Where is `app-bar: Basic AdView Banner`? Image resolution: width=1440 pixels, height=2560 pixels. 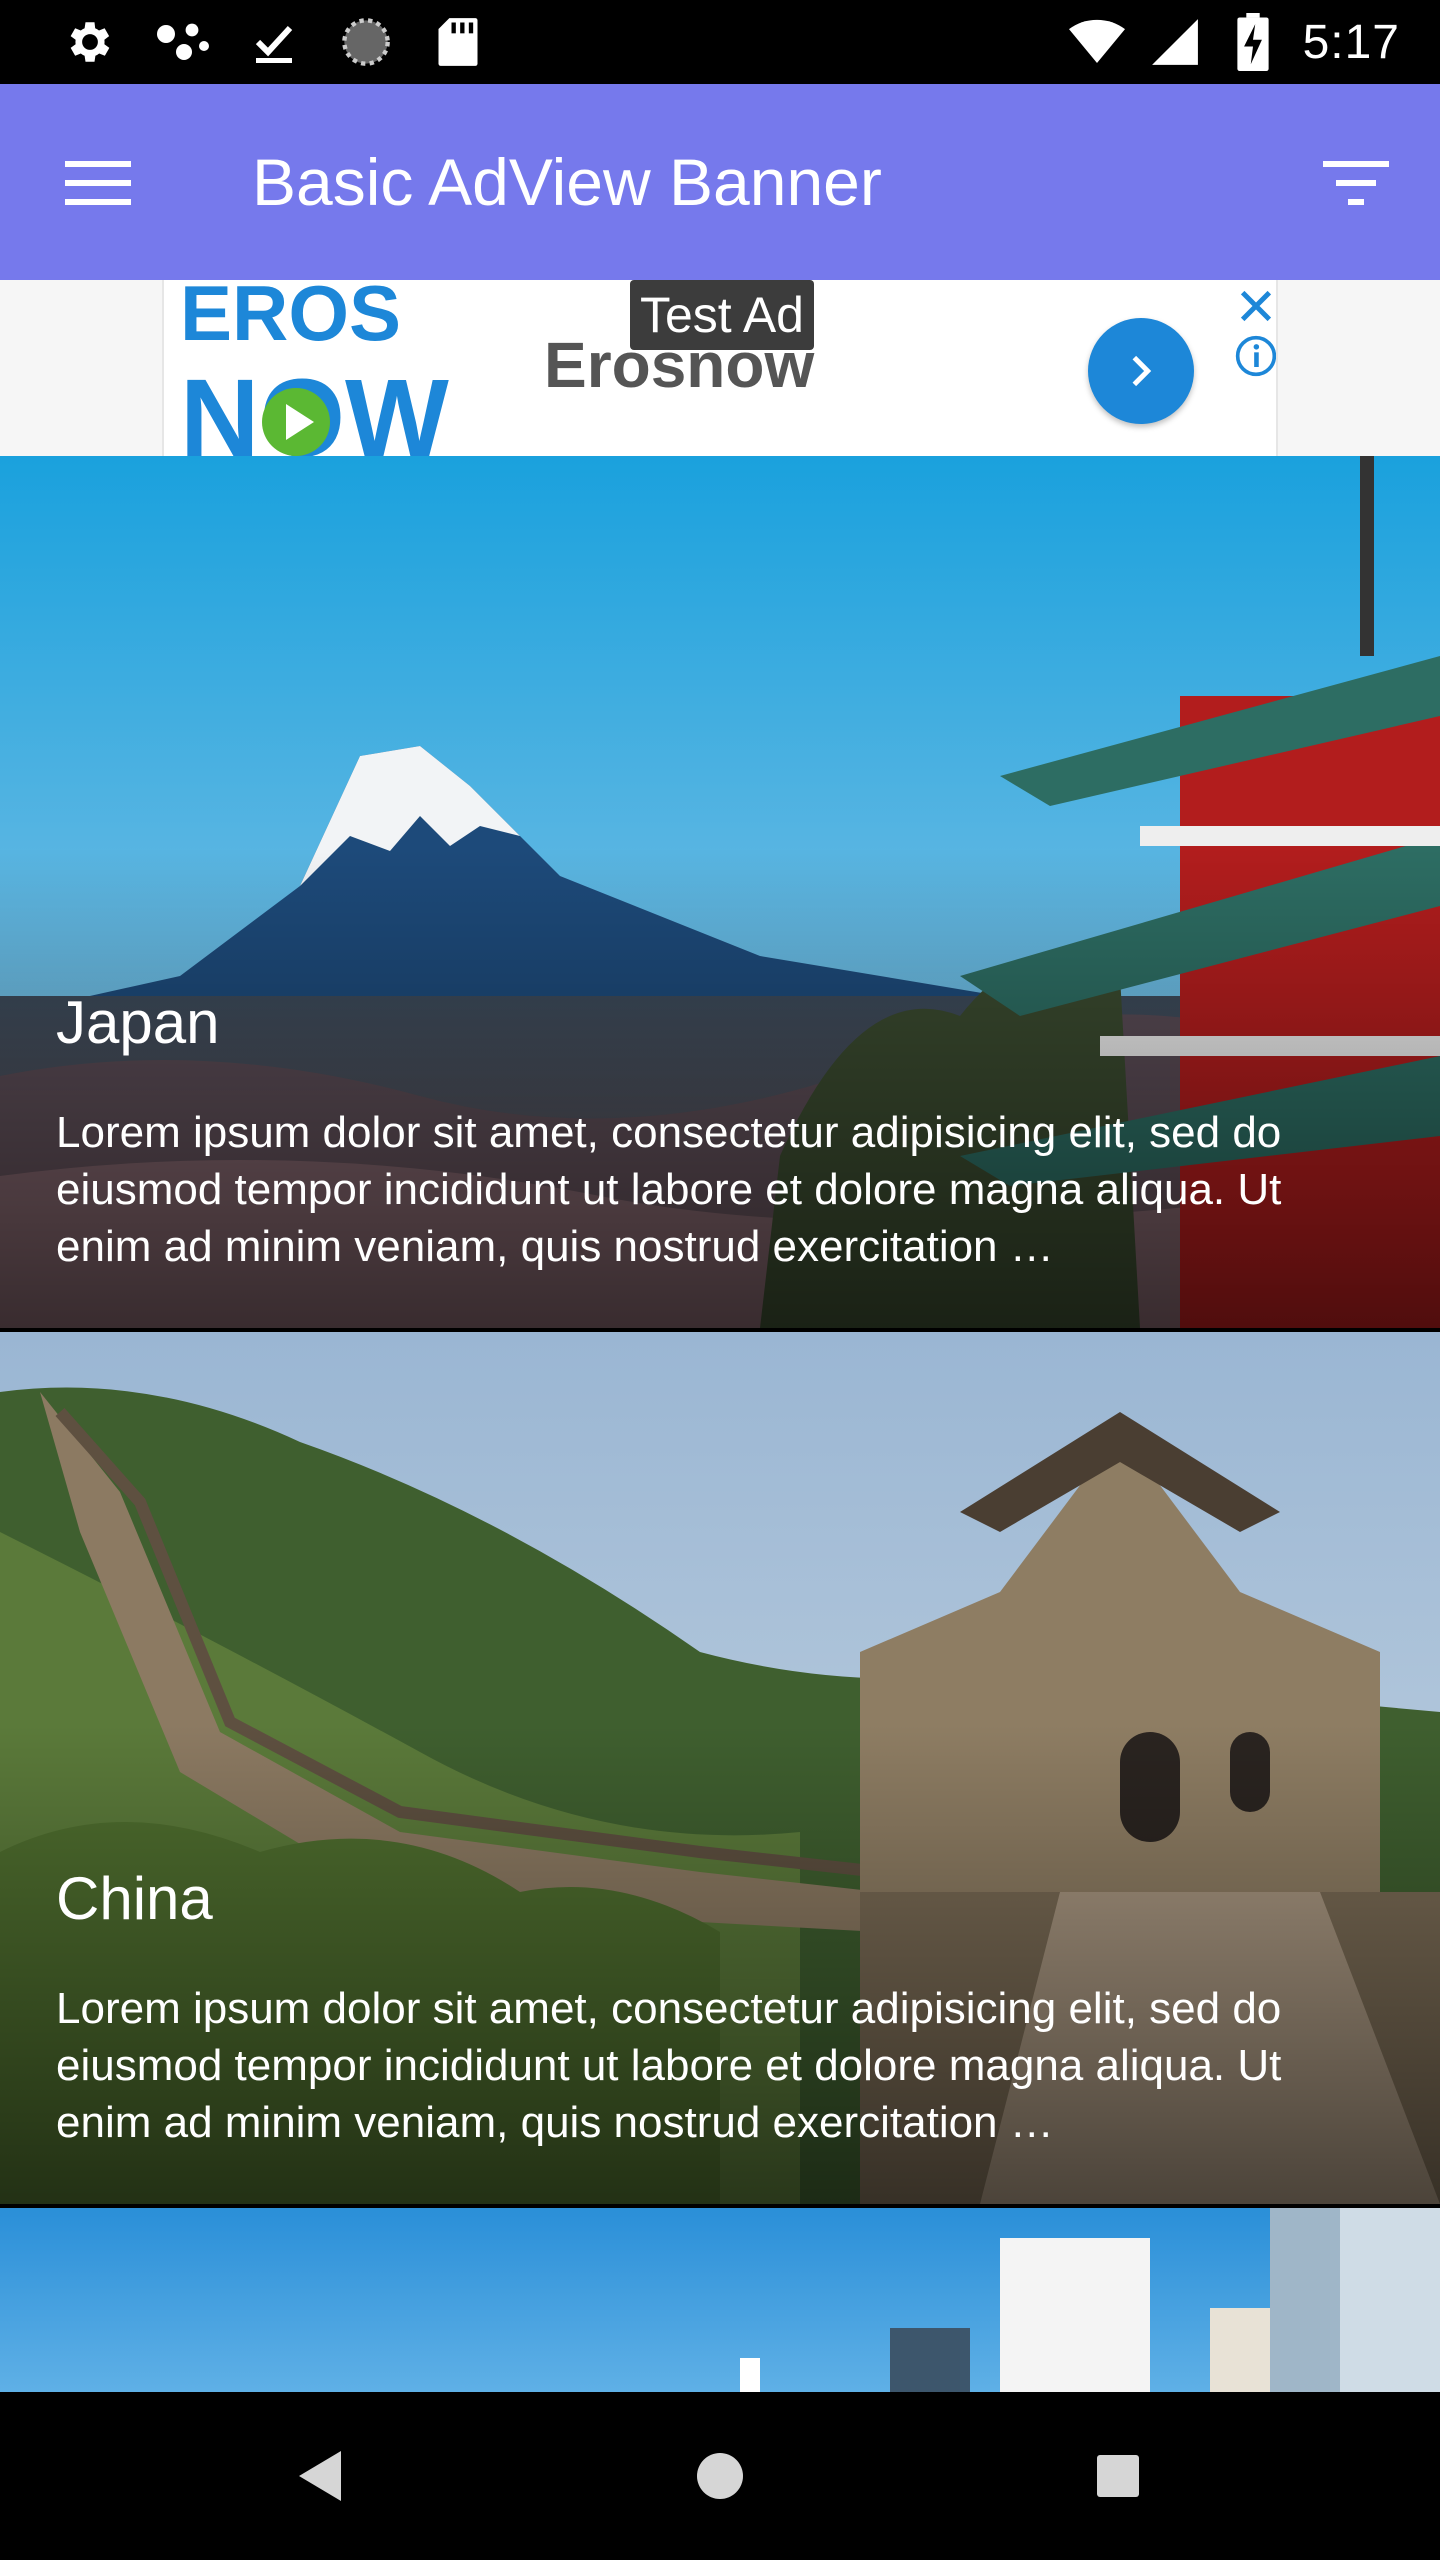
app-bar: Basic AdView Banner is located at coordinates (720, 182).